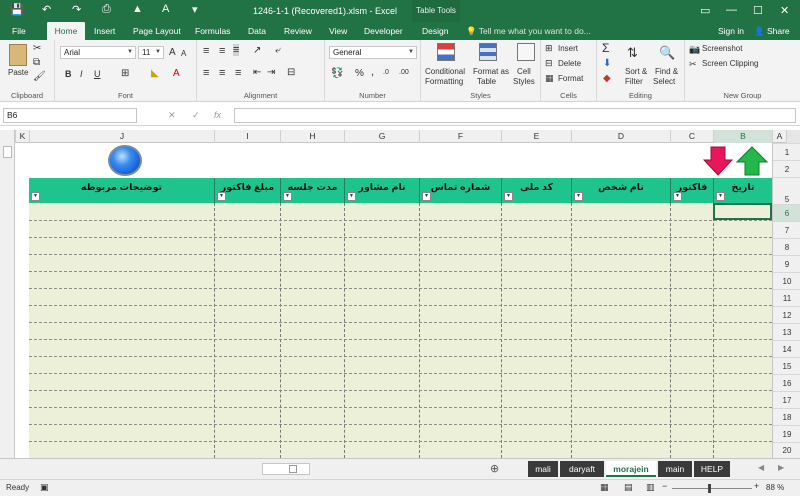 The height and width of the screenshot is (496, 800). What do you see at coordinates (106, 9) in the screenshot?
I see `print-preview-icon: ⎙` at bounding box center [106, 9].